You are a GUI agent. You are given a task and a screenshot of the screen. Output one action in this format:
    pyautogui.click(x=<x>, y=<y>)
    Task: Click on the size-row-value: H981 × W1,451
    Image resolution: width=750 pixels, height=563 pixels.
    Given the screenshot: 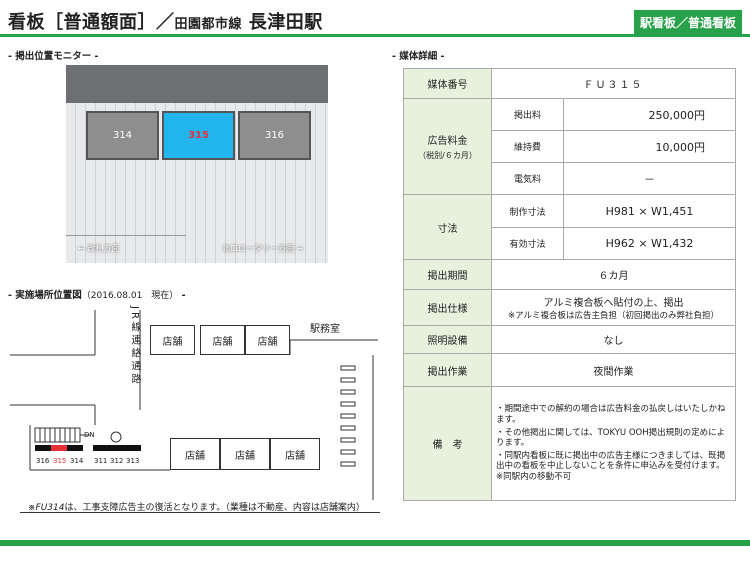 What is the action you would take?
    pyautogui.click(x=649, y=211)
    